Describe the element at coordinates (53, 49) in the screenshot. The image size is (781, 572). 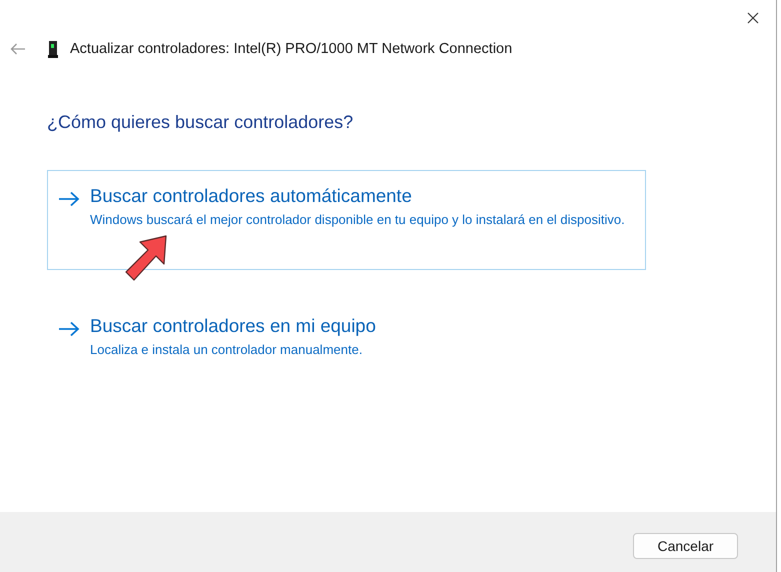
I see `network-device-icon` at that location.